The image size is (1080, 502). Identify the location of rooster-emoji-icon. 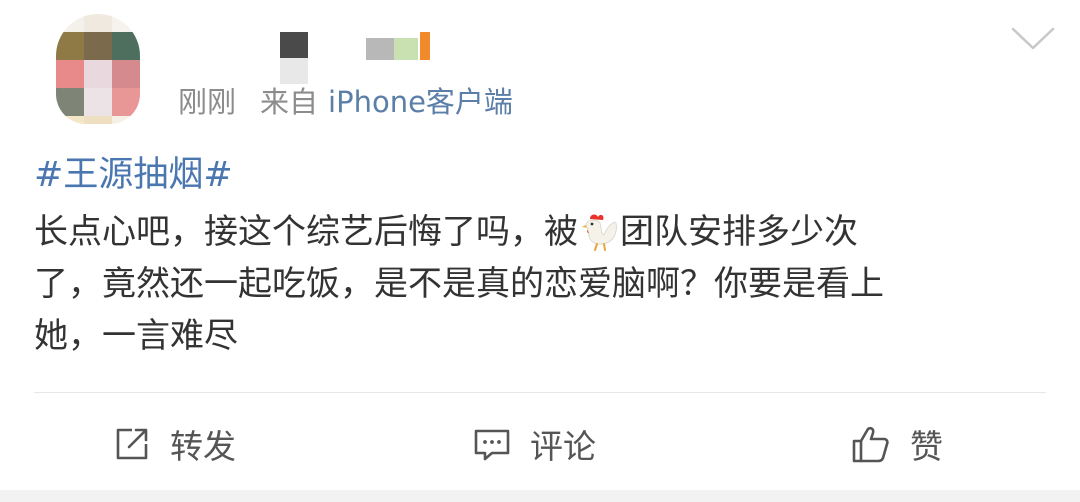
(599, 232).